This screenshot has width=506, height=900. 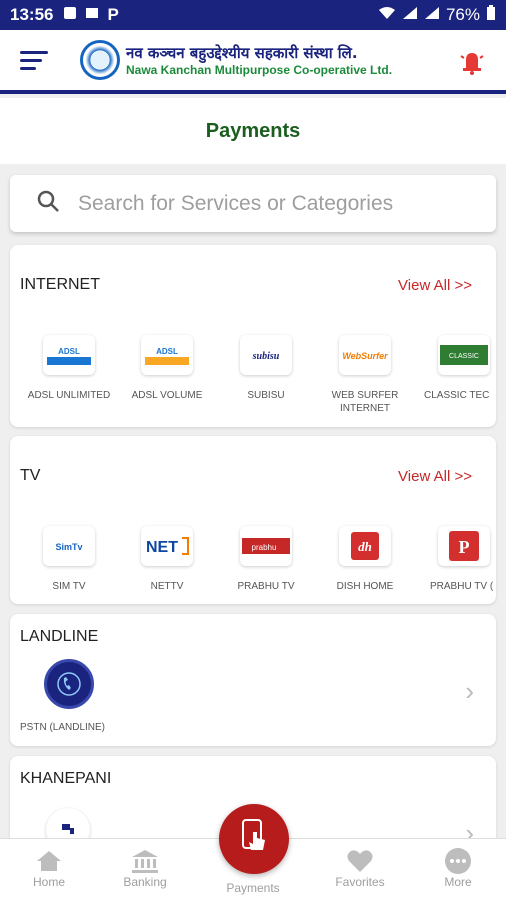 I want to click on wifi-icon, so click(x=387, y=15).